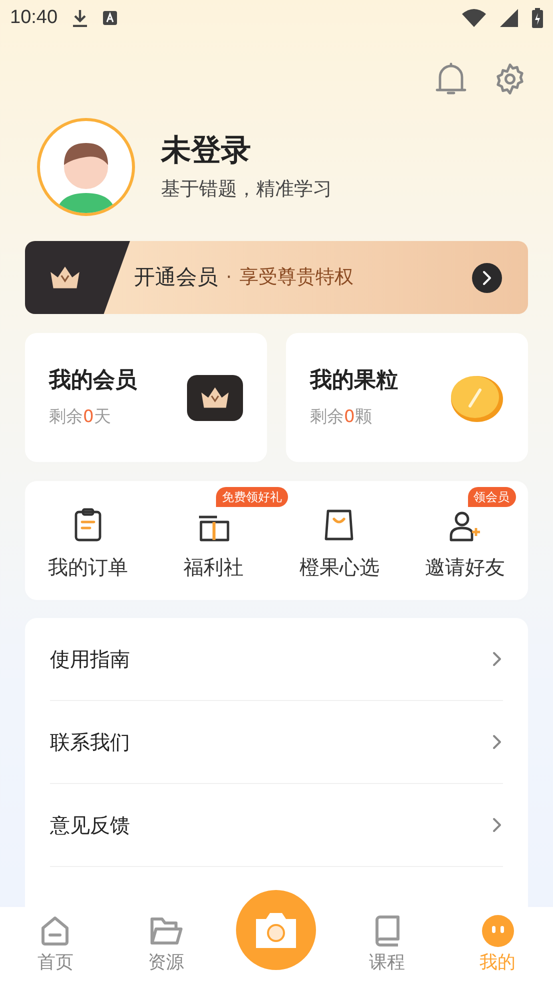  Describe the element at coordinates (176, 277) in the screenshot. I see `vip-banner-title: 开通会员` at that location.